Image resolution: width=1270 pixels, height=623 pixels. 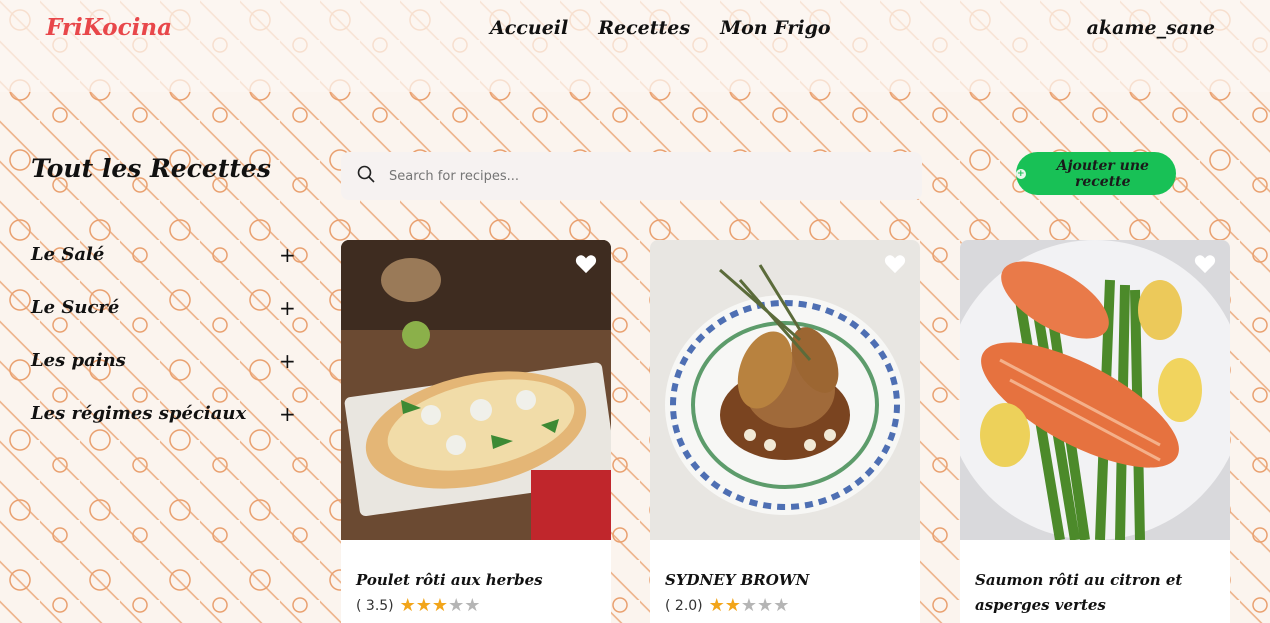 I want to click on add-recipe-button: + Ajouter une recette, so click(x=1096, y=173).